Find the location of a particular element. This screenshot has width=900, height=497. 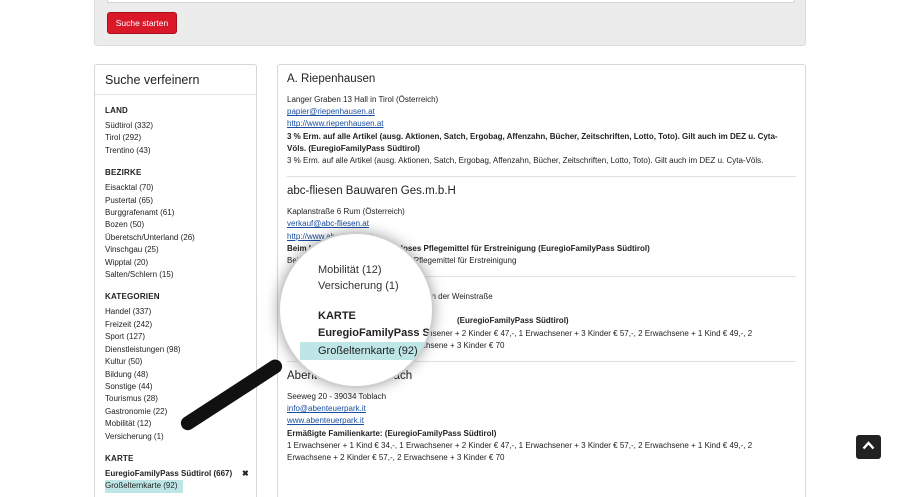

facet-item-freizeit: Freizeit (242) is located at coordinates (175, 325).